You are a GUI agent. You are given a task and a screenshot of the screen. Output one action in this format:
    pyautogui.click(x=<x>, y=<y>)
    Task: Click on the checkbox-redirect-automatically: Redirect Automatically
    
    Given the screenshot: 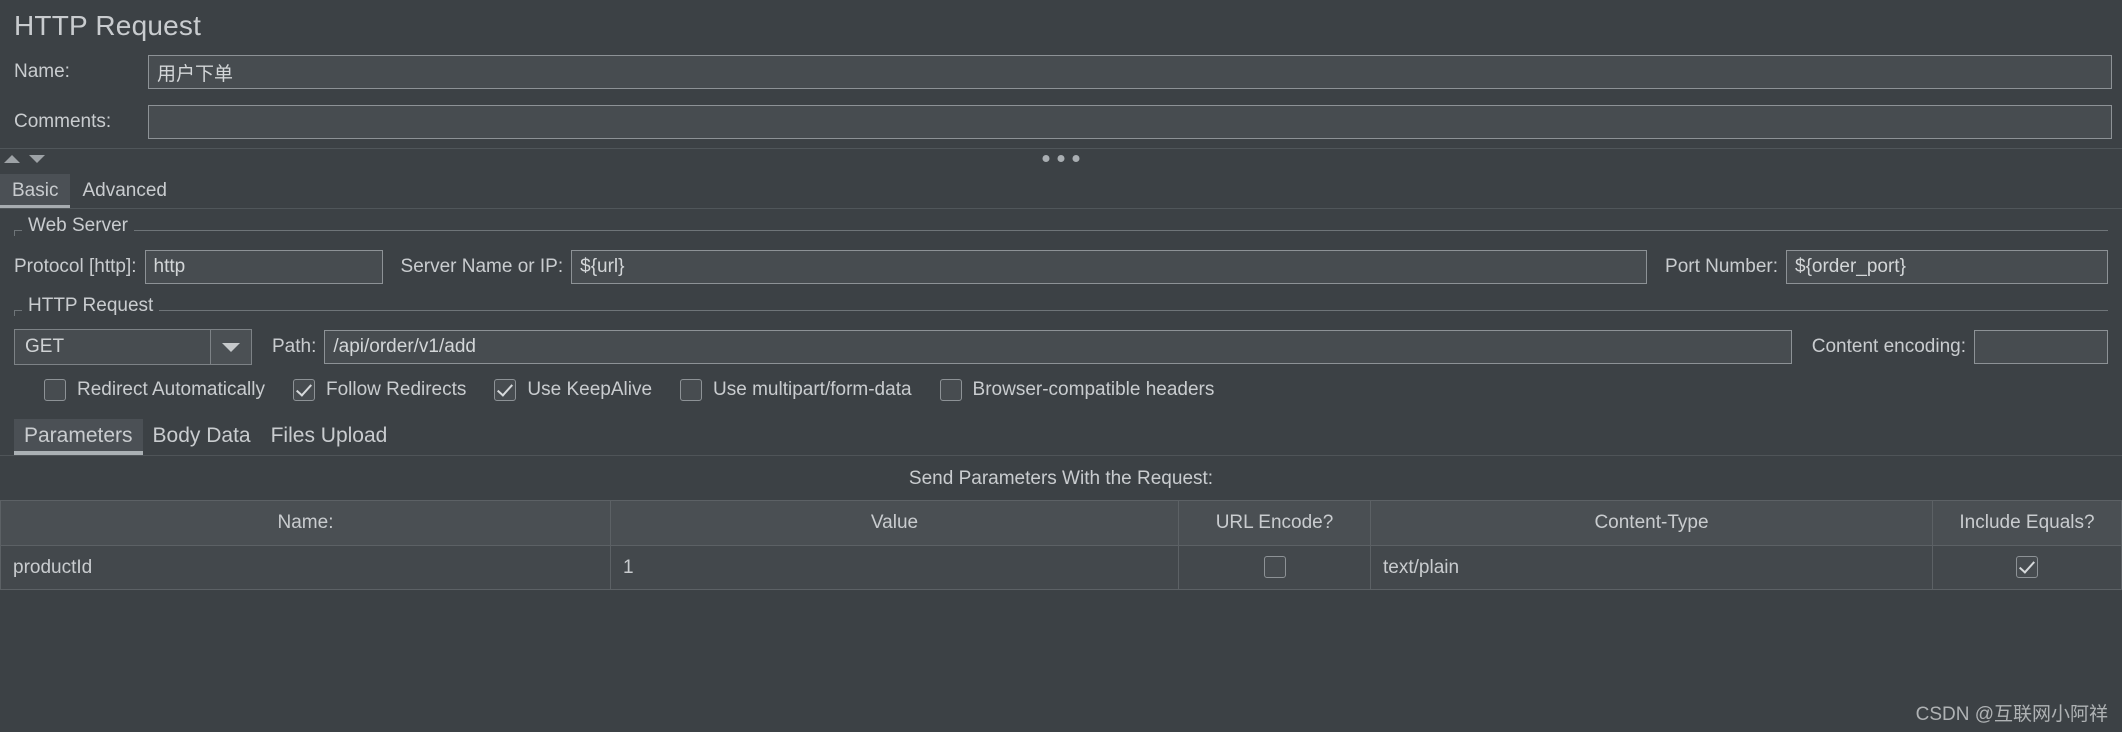 What is the action you would take?
    pyautogui.click(x=154, y=390)
    